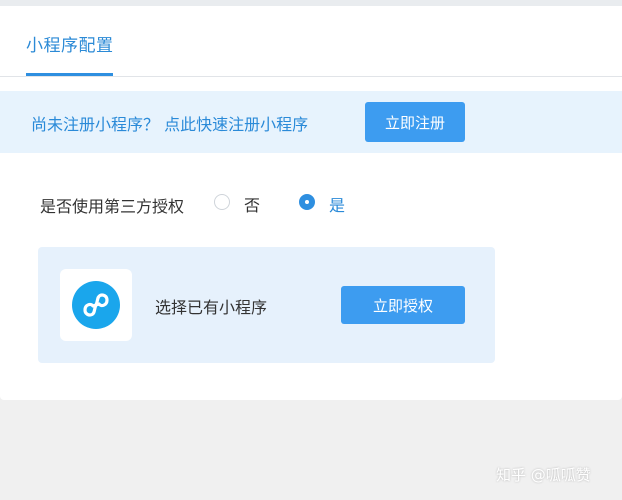  I want to click on tab-bar: 小程序配置, so click(311, 41).